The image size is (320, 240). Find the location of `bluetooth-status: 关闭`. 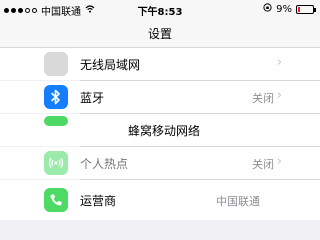

bluetooth-status: 关闭 is located at coordinates (263, 98).